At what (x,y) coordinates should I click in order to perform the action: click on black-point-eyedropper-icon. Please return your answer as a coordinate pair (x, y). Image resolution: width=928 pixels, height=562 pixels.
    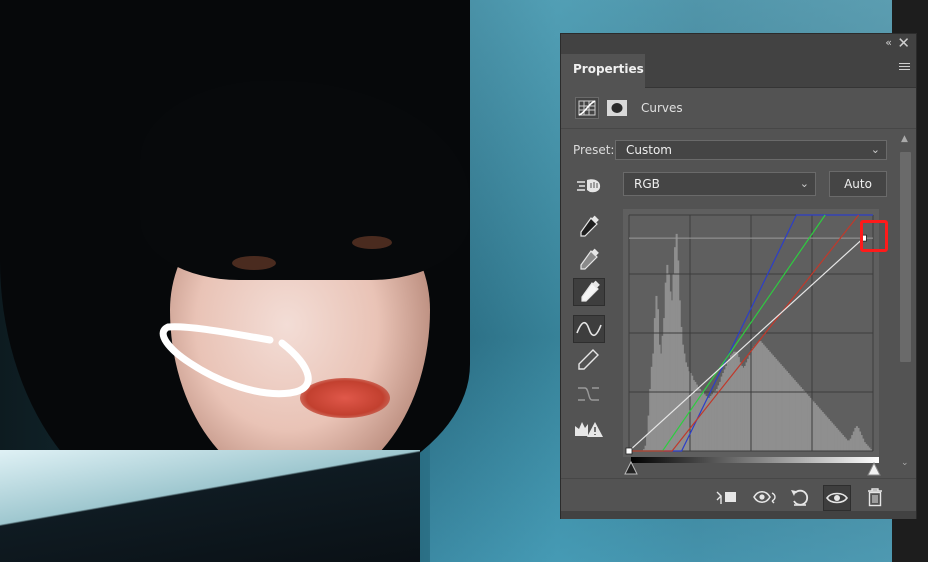
    Looking at the image, I should click on (589, 228).